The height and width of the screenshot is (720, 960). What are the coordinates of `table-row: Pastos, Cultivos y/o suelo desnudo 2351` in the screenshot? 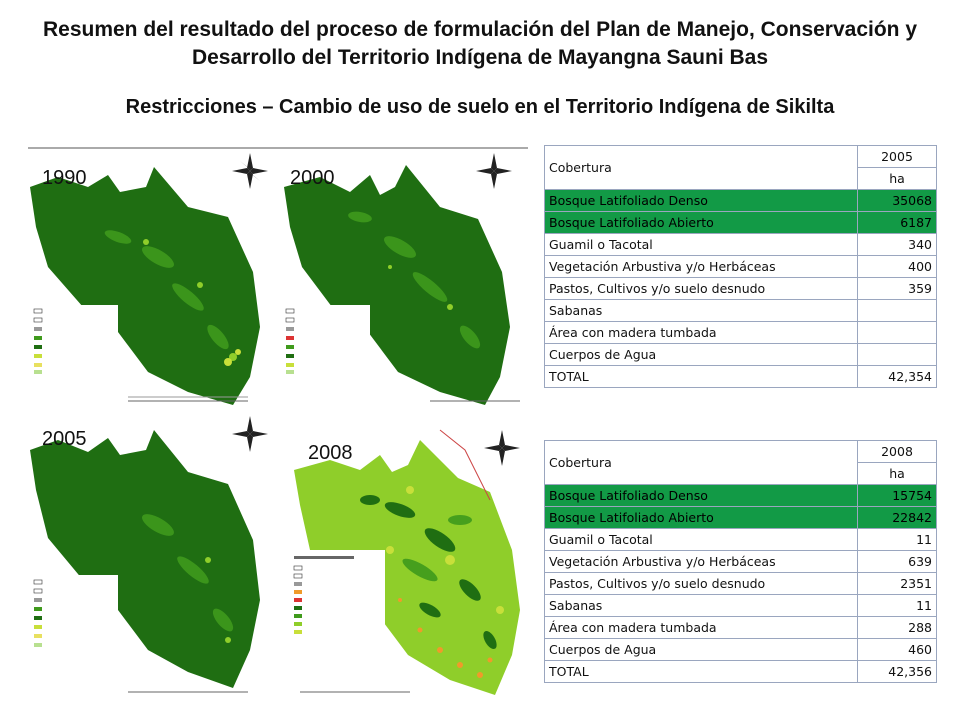 It's located at (740, 583).